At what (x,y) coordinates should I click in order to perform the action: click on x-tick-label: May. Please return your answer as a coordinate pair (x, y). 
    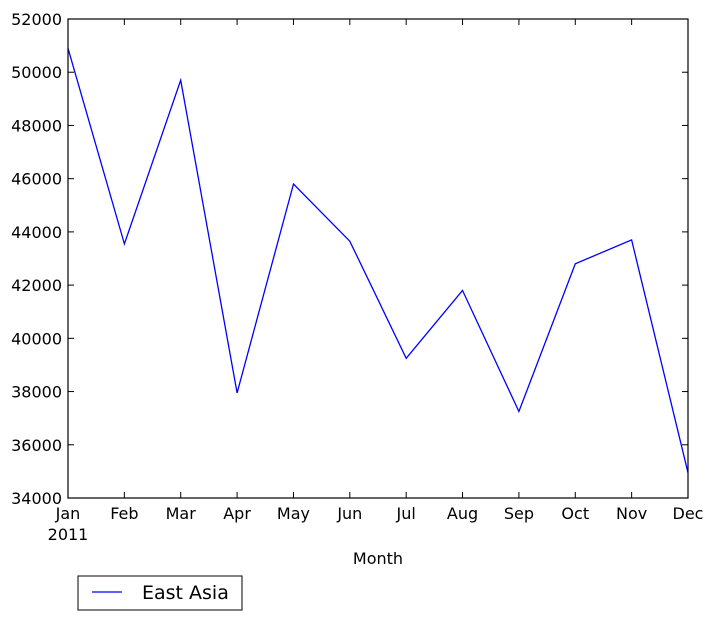
    Looking at the image, I should click on (293, 513).